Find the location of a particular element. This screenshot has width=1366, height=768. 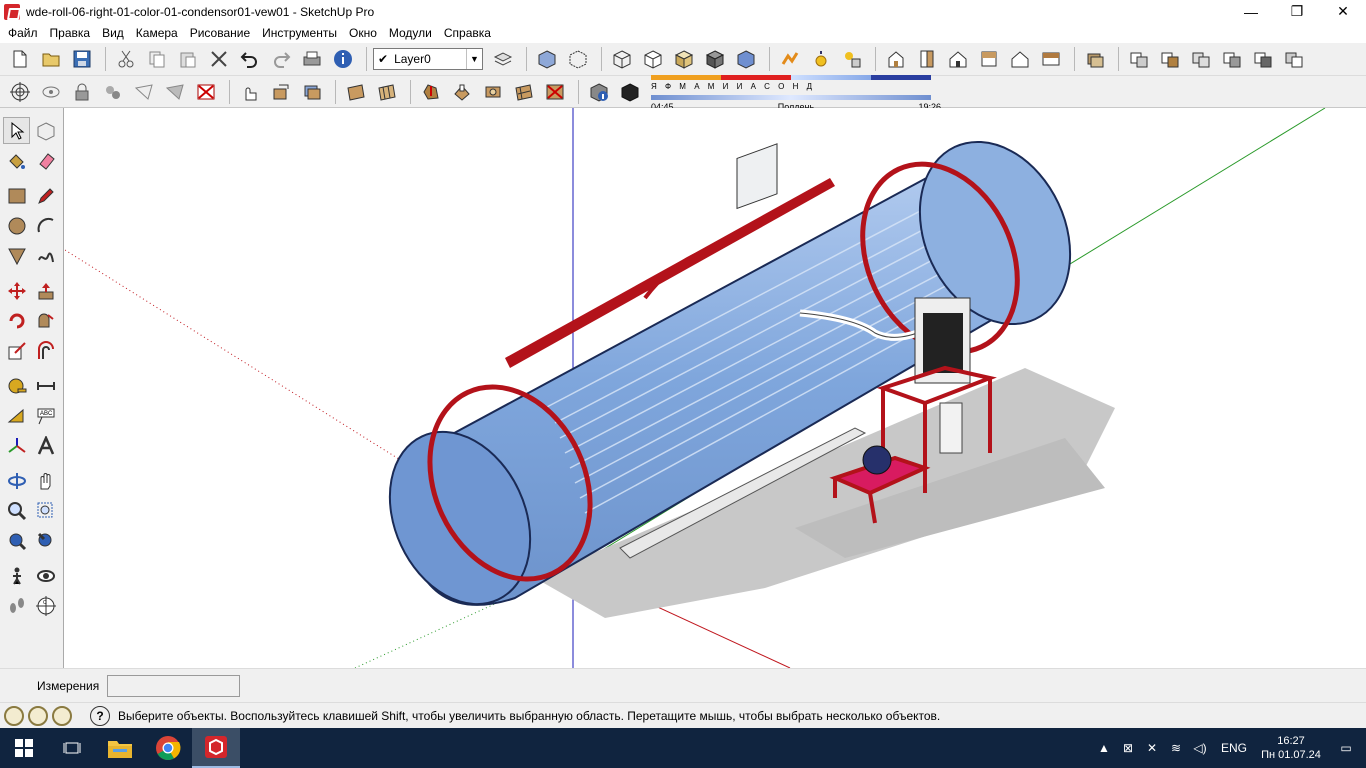

view-back-button is located at coordinates (1020, 59).